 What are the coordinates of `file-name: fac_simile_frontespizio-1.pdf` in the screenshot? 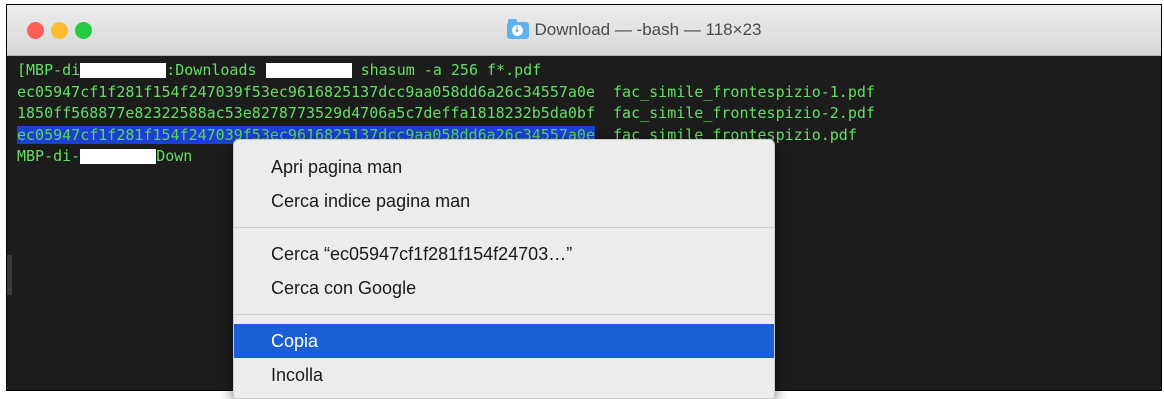 It's located at (744, 91).